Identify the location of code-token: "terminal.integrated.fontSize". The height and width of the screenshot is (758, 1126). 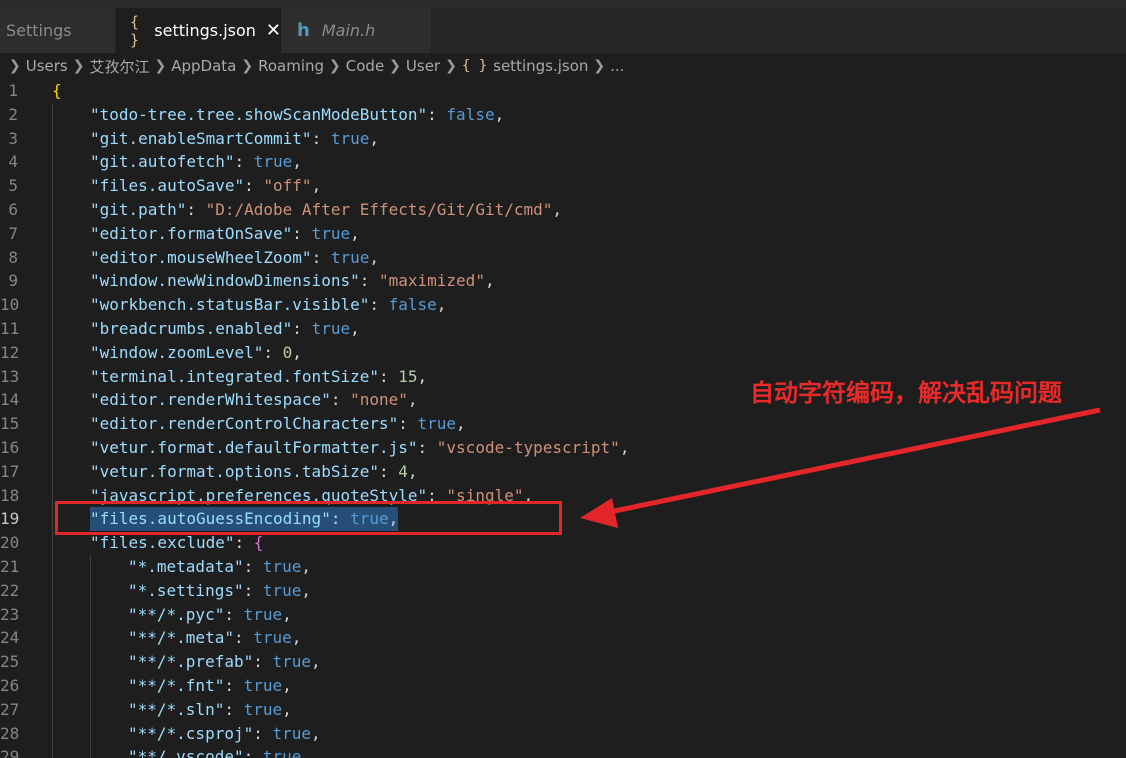
(234, 376).